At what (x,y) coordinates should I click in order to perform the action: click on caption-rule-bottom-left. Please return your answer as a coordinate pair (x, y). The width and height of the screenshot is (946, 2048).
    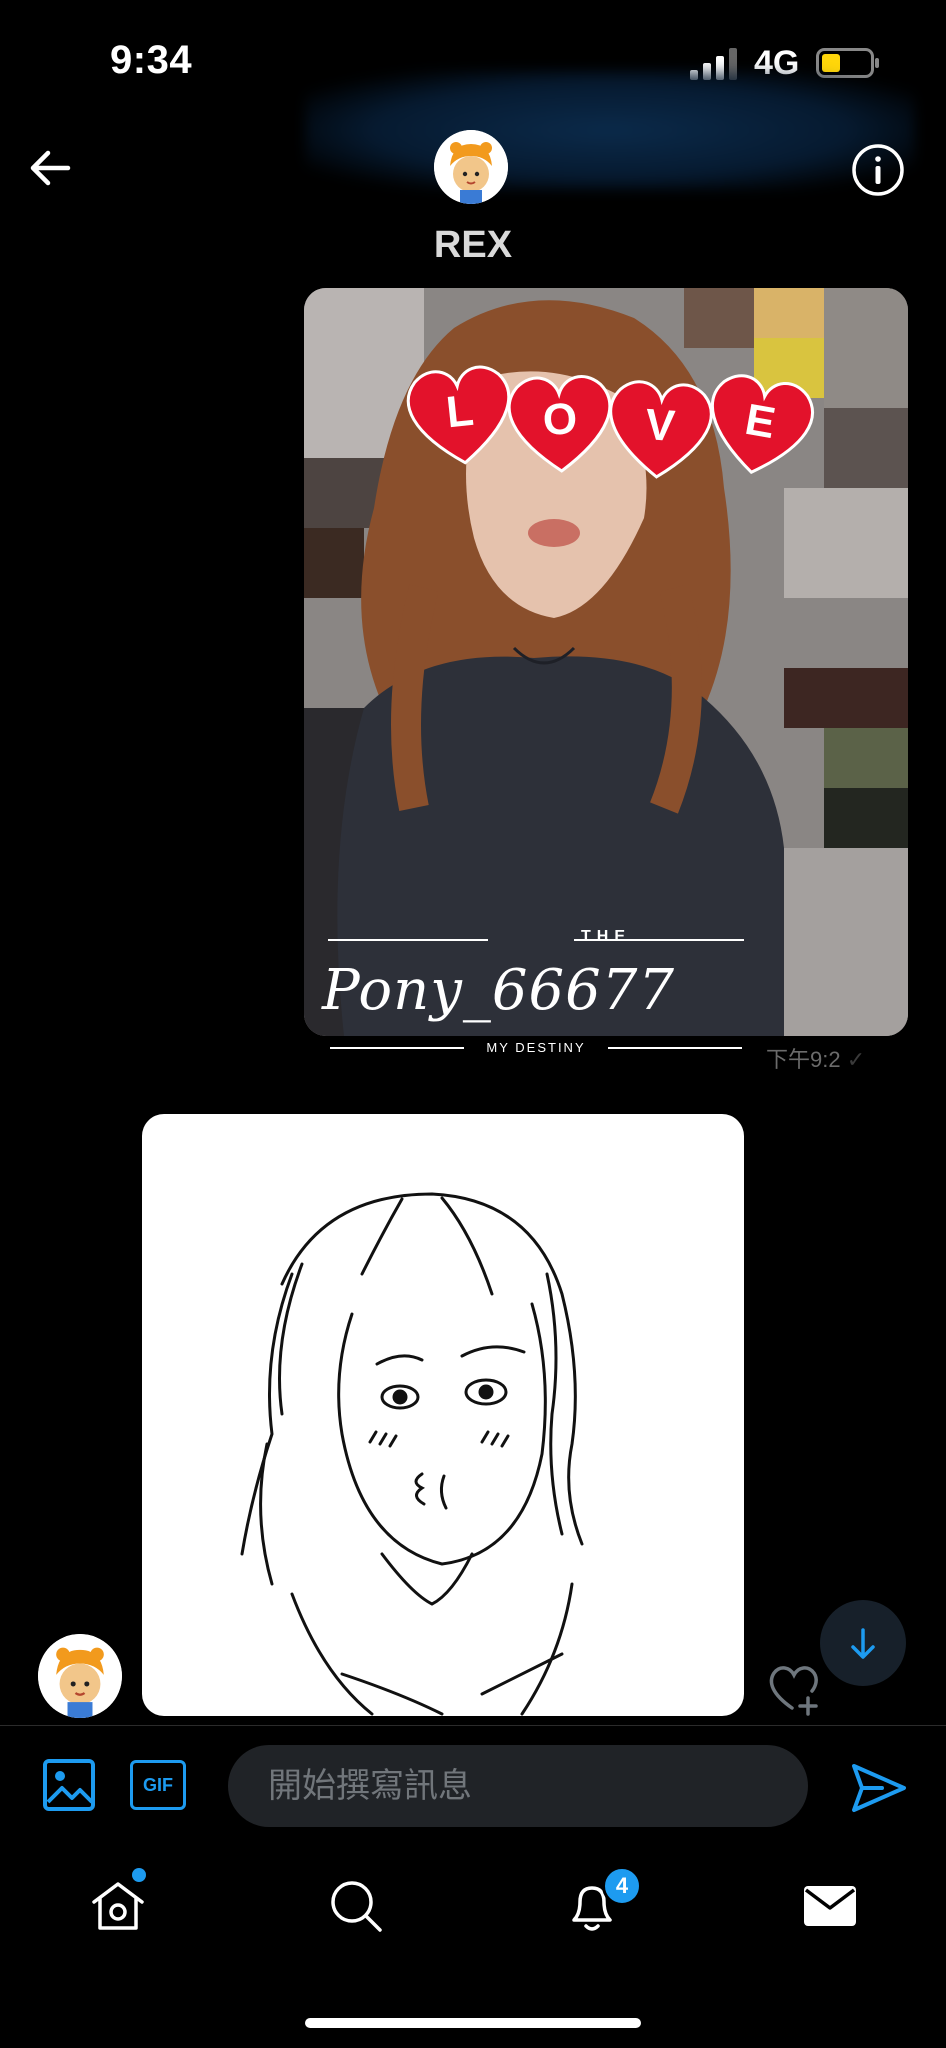
    Looking at the image, I should click on (397, 1048).